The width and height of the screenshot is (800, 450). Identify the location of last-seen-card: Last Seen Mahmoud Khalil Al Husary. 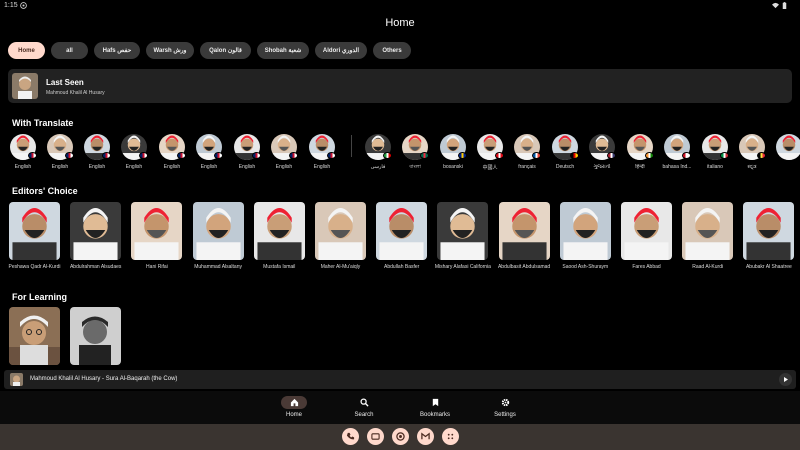
(400, 86).